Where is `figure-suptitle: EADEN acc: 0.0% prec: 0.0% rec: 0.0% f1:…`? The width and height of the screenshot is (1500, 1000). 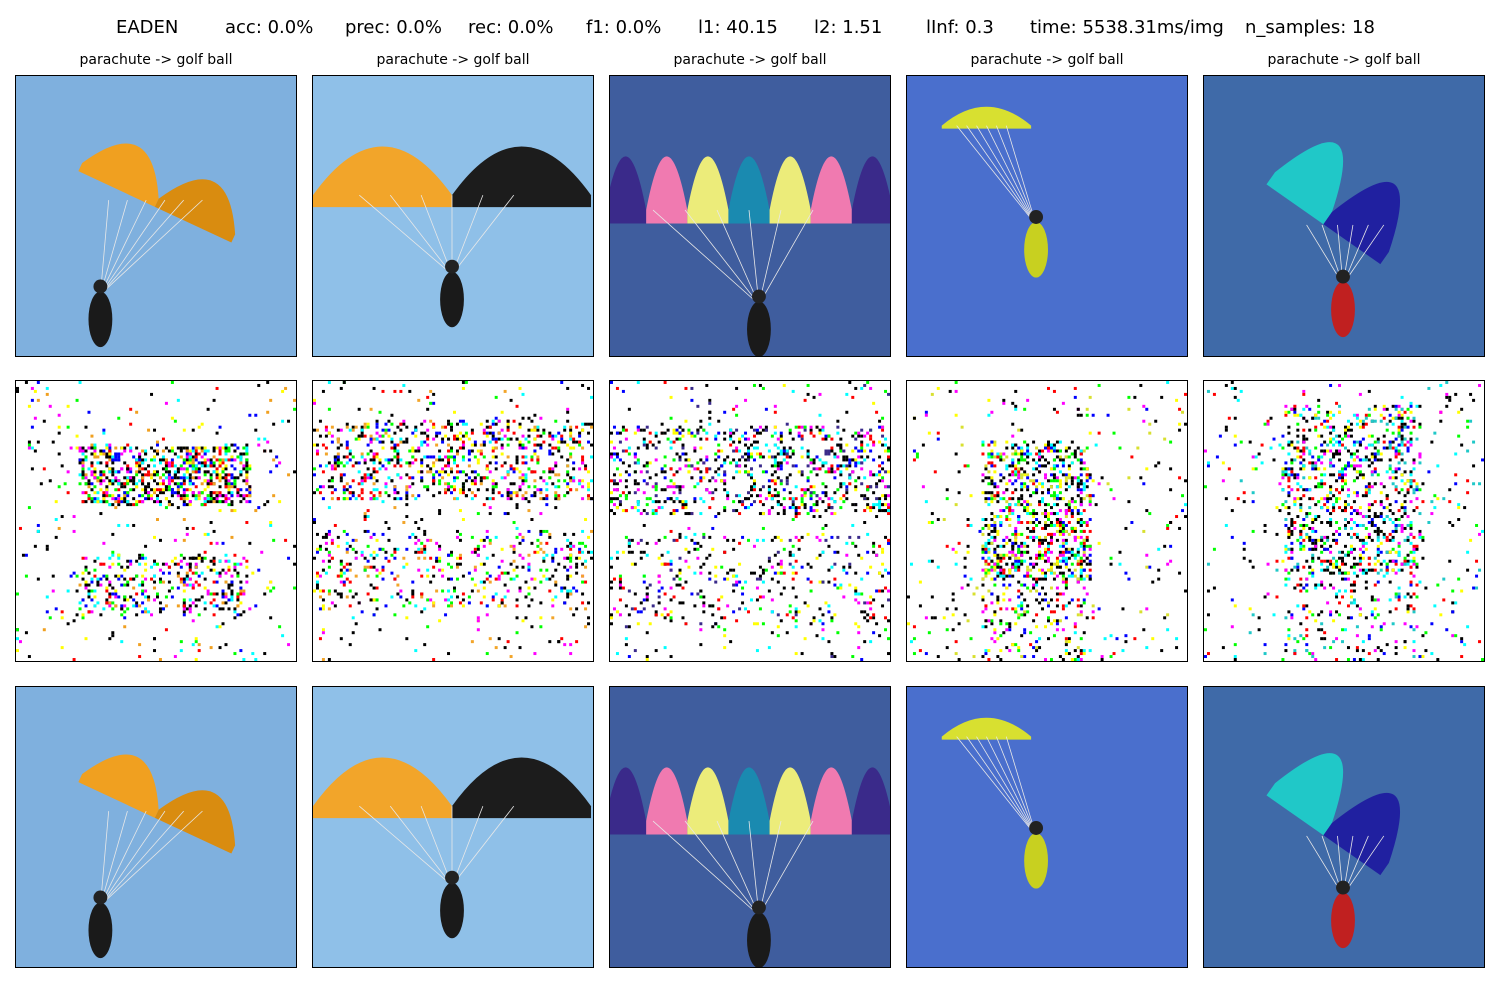
figure-suptitle: EADEN acc: 0.0% prec: 0.0% rec: 0.0% f1:… is located at coordinates (750, 28).